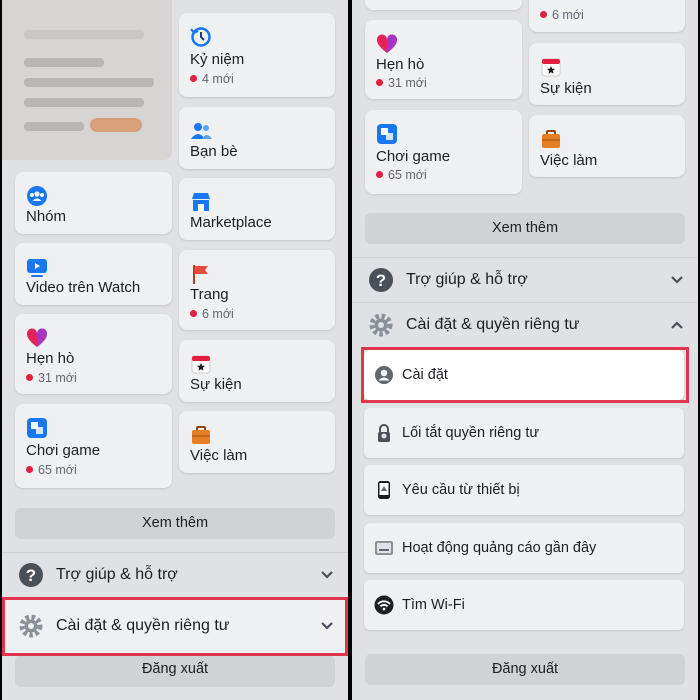  What do you see at coordinates (384, 433) in the screenshot?
I see `lock-icon` at bounding box center [384, 433].